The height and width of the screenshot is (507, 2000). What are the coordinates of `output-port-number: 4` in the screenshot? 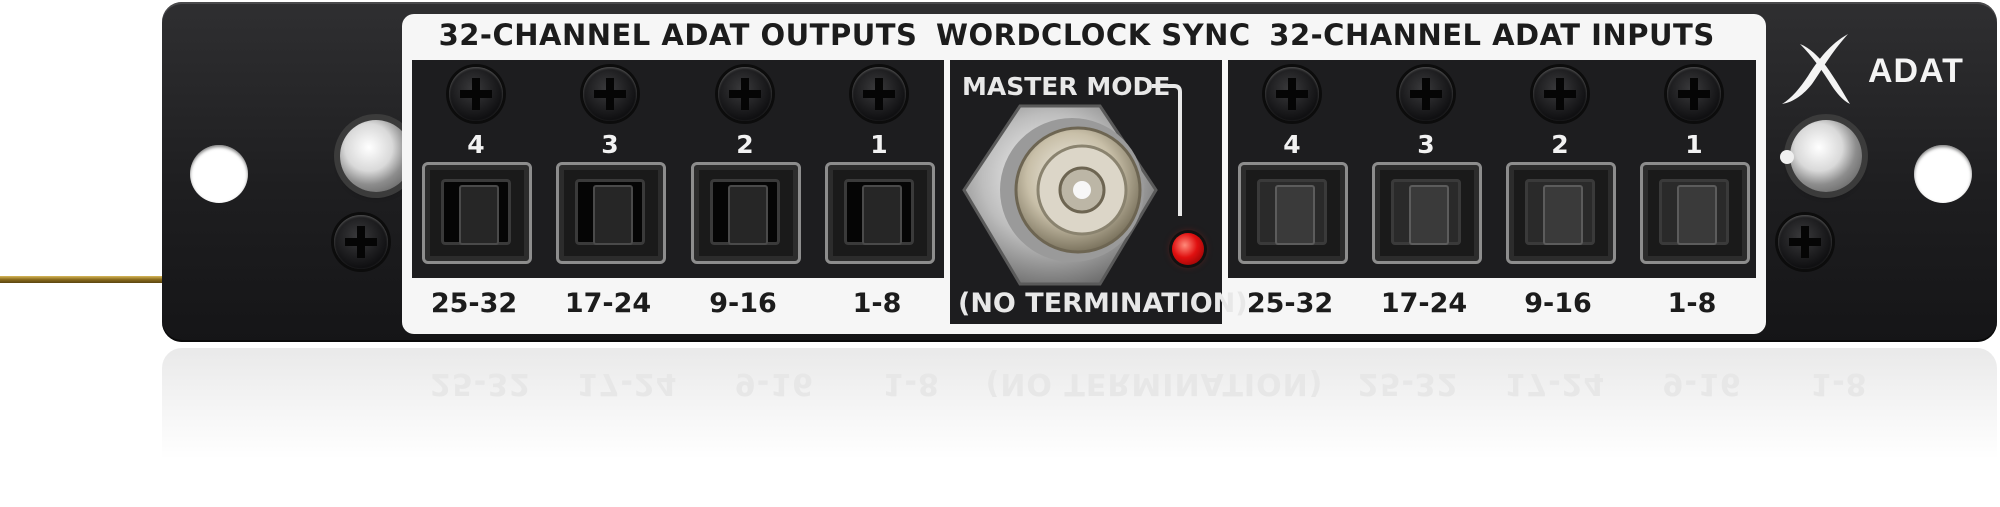 It's located at (476, 144).